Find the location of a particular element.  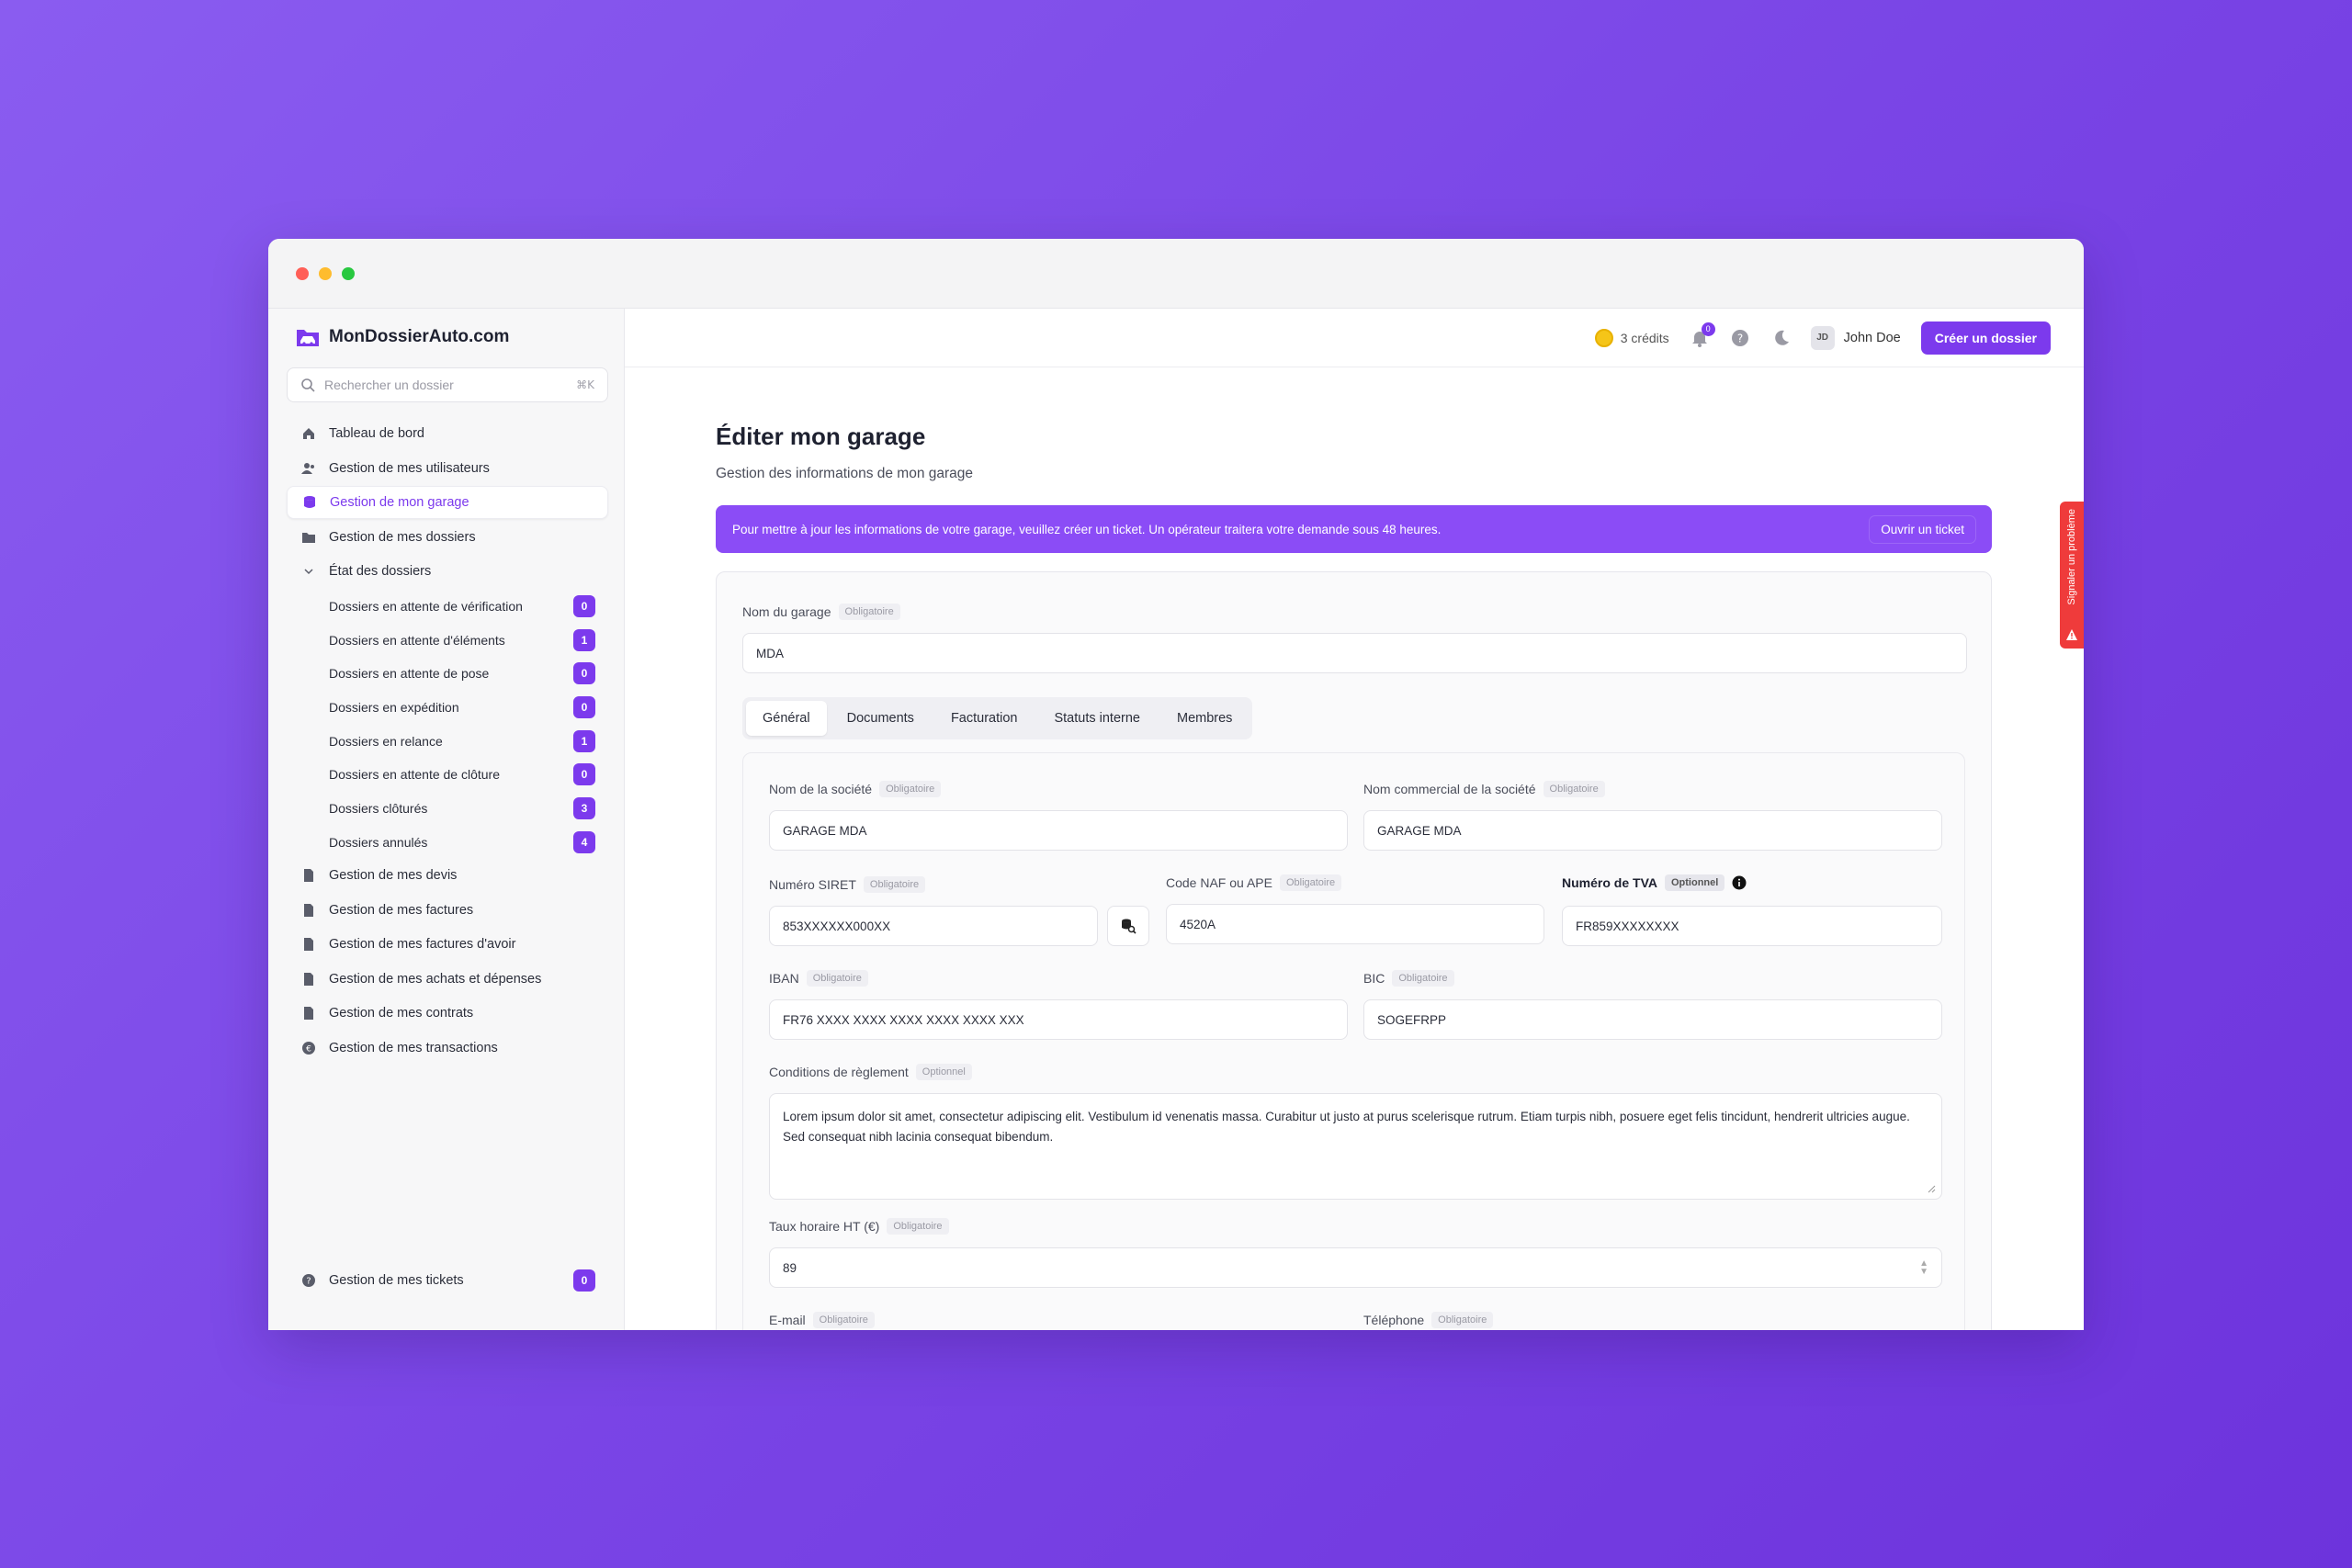

sidebar-item-dashboard: Tableau de bord is located at coordinates (447, 434).